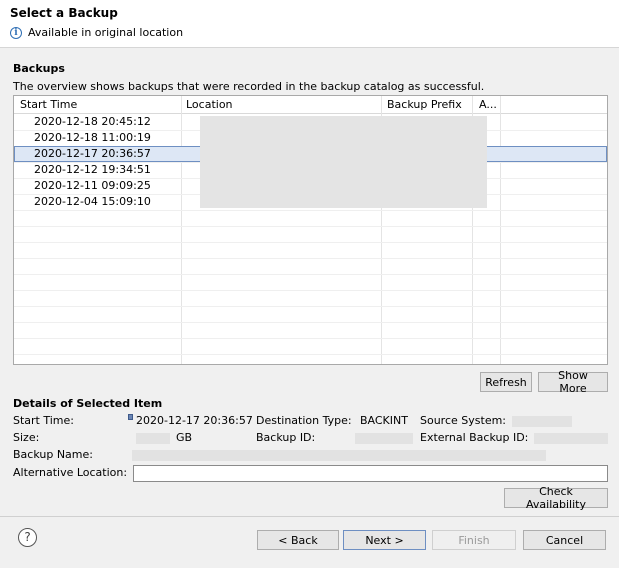  What do you see at coordinates (92, 185) in the screenshot?
I see `row-start-time: 2020-12-11 09:09:25` at bounding box center [92, 185].